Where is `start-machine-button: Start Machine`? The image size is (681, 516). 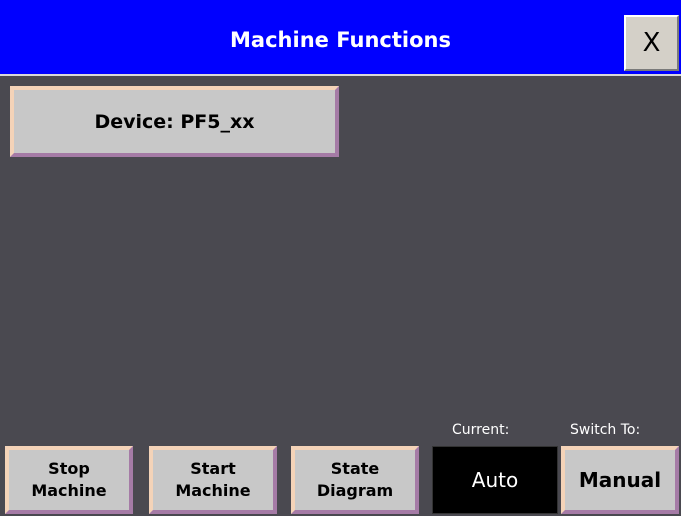
start-machine-button: Start Machine is located at coordinates (213, 480).